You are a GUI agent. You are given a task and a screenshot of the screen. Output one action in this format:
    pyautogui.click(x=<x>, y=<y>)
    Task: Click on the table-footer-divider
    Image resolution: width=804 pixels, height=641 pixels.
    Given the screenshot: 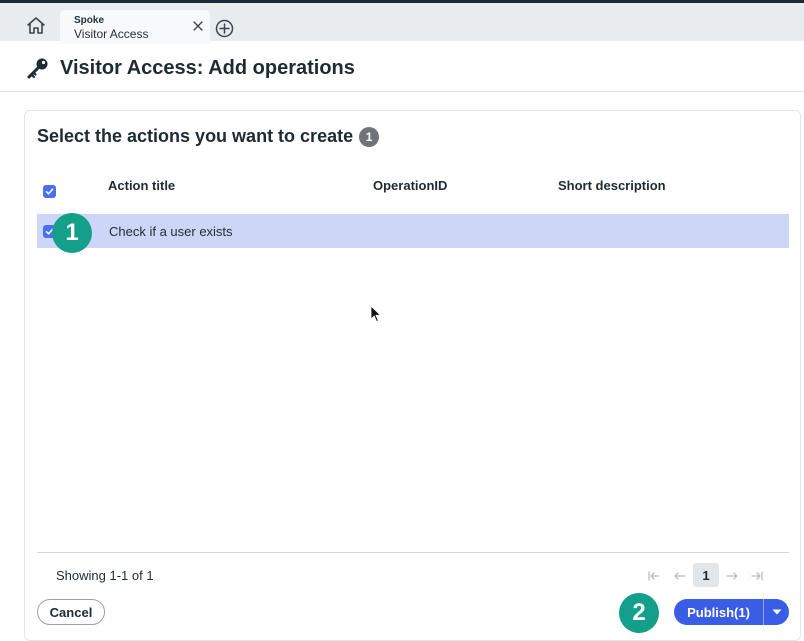 What is the action you would take?
    pyautogui.click(x=413, y=552)
    